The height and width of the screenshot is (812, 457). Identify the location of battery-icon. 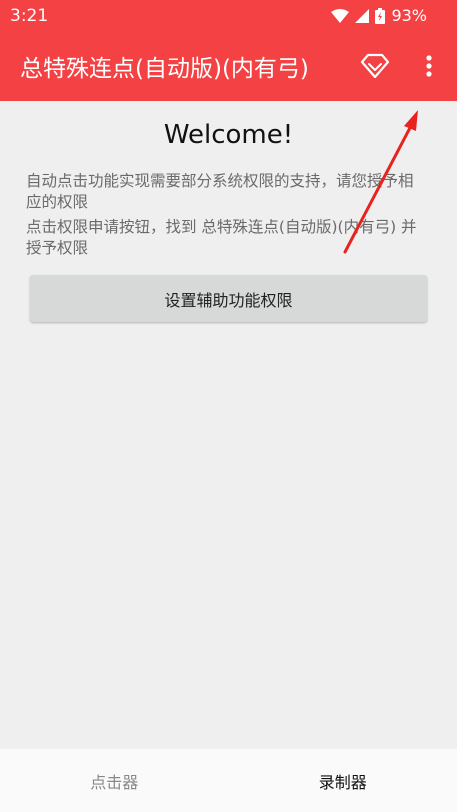
(380, 15).